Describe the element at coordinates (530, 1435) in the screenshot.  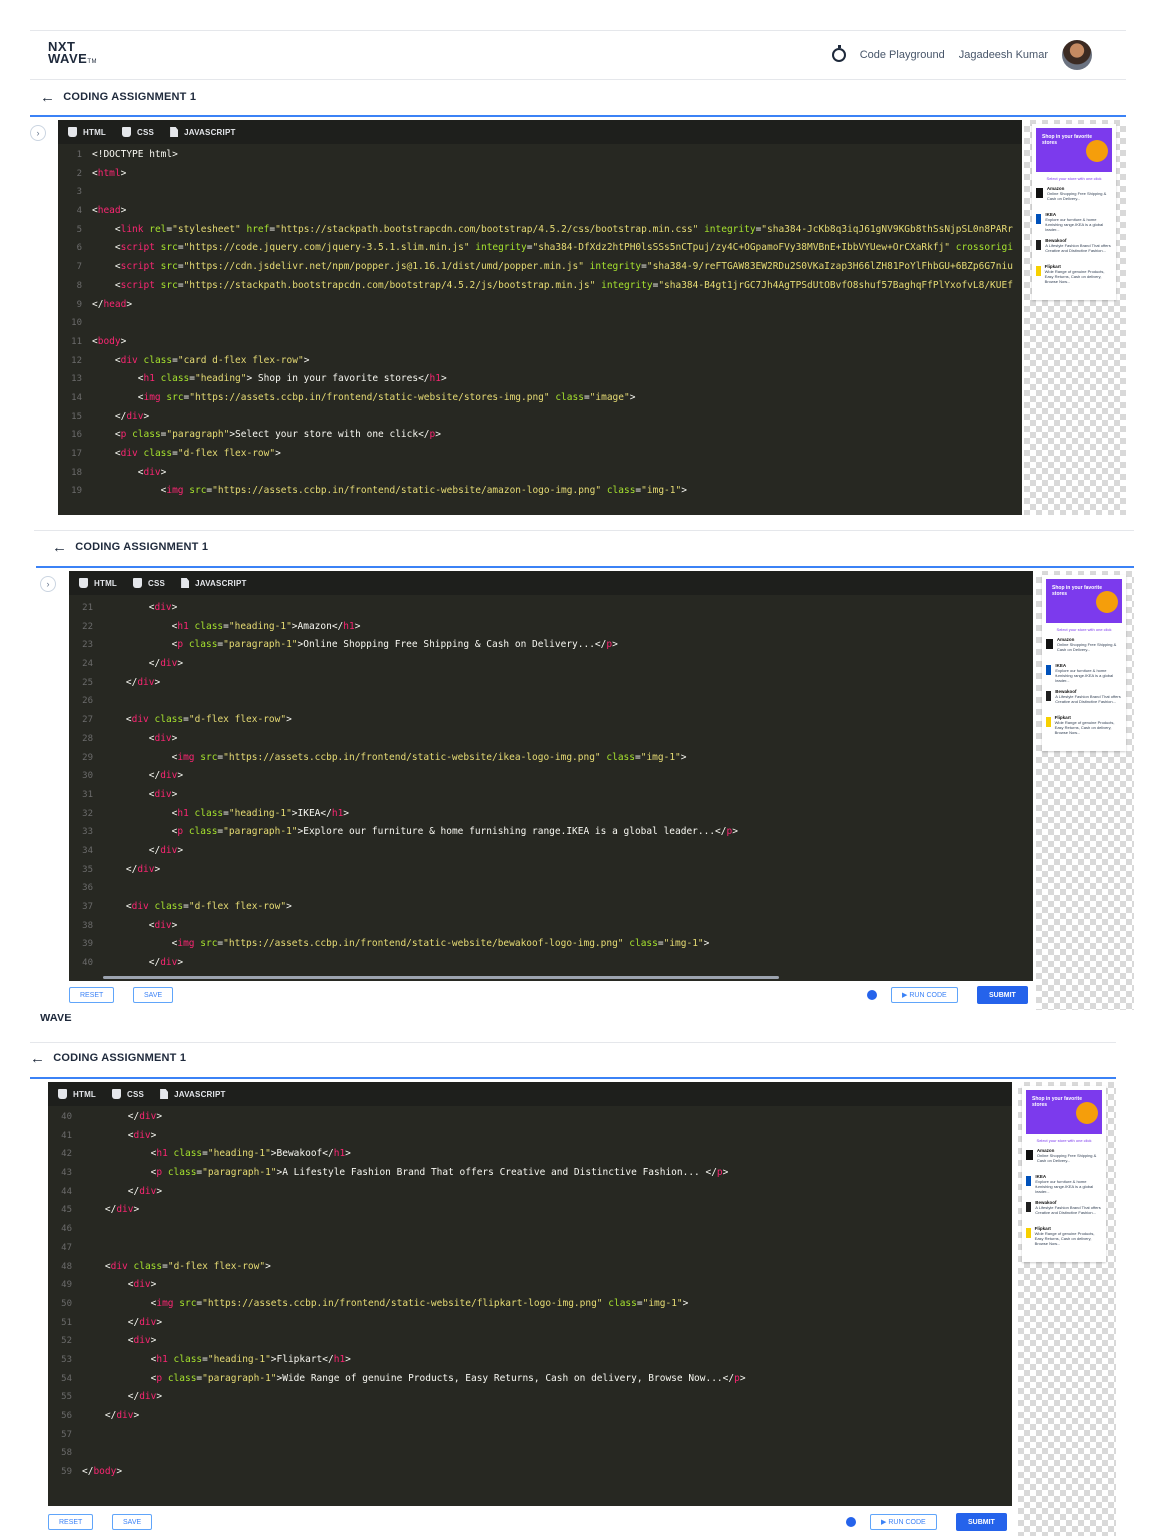
I see `code-line: 57` at that location.